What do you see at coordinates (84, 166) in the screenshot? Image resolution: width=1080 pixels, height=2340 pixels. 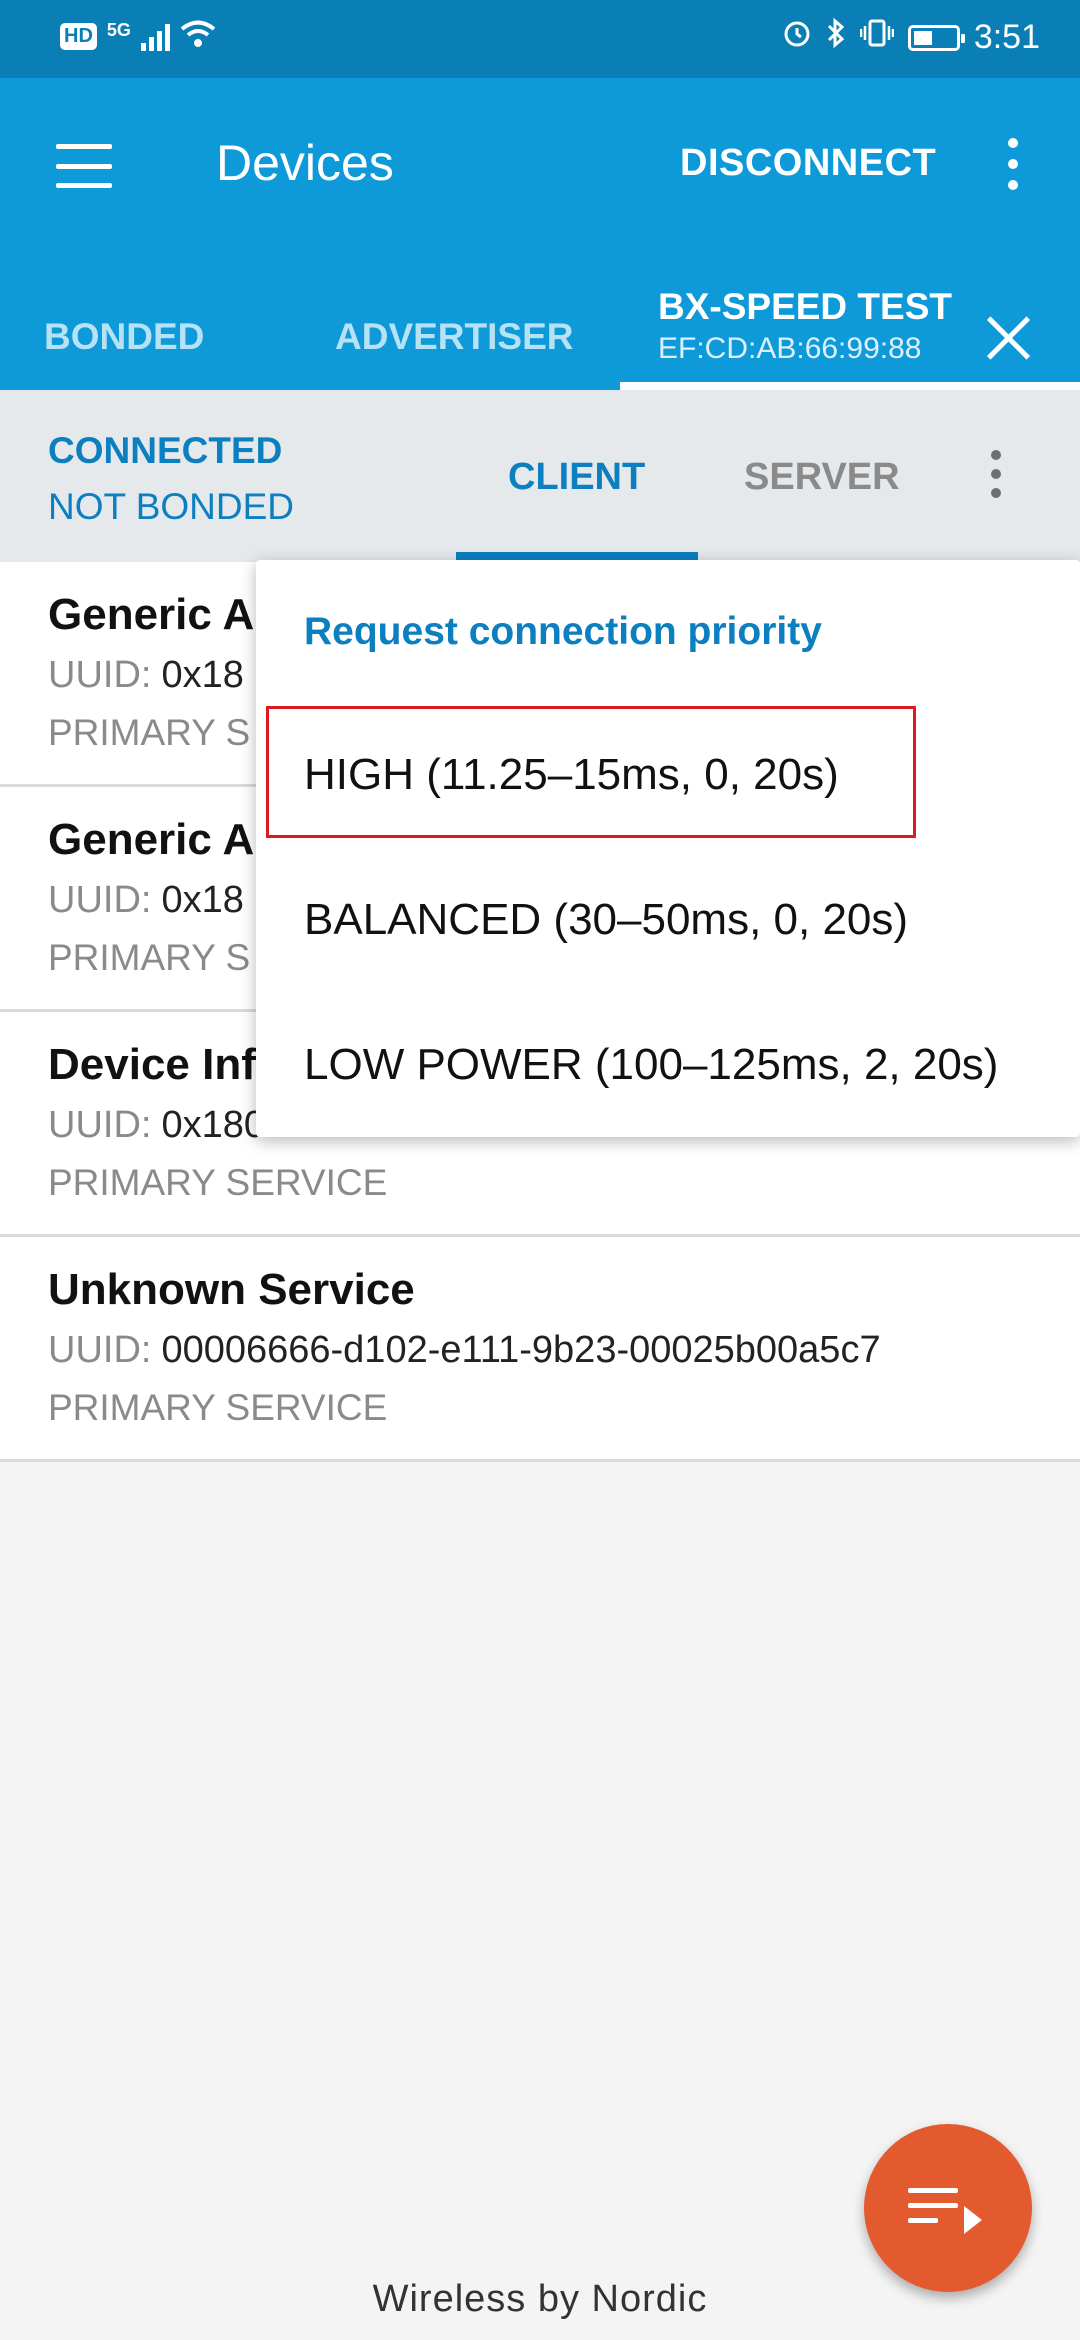 I see `menu-icon` at bounding box center [84, 166].